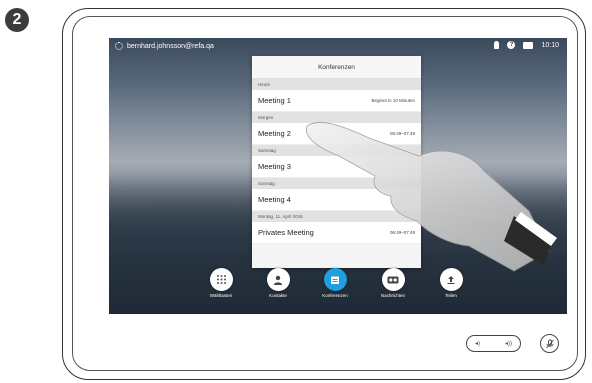 The image size is (592, 383). I want to click on meeting-name: Meeting 1, so click(274, 100).